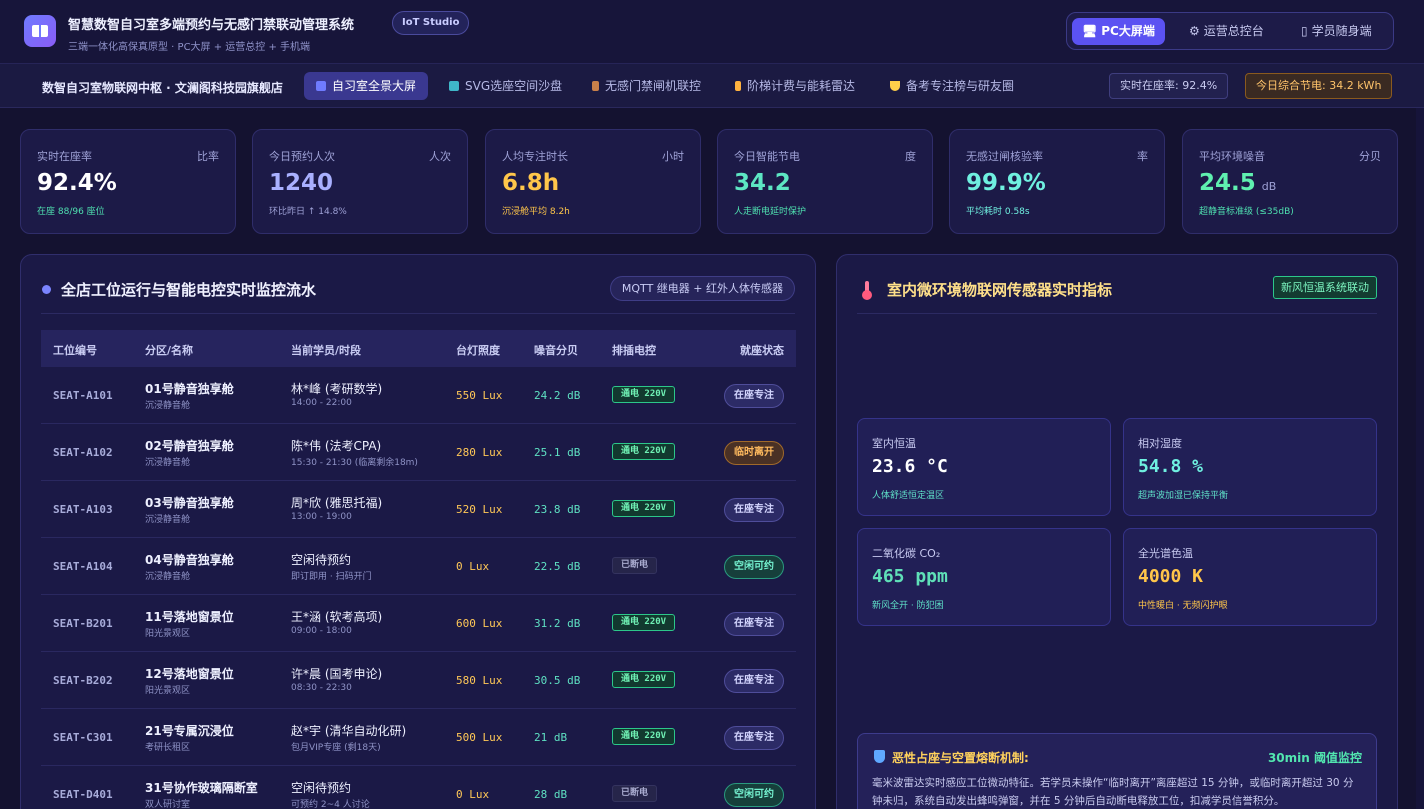  What do you see at coordinates (998, 212) in the screenshot?
I see `kpi-note: 平均耗时 0.58s` at bounding box center [998, 212].